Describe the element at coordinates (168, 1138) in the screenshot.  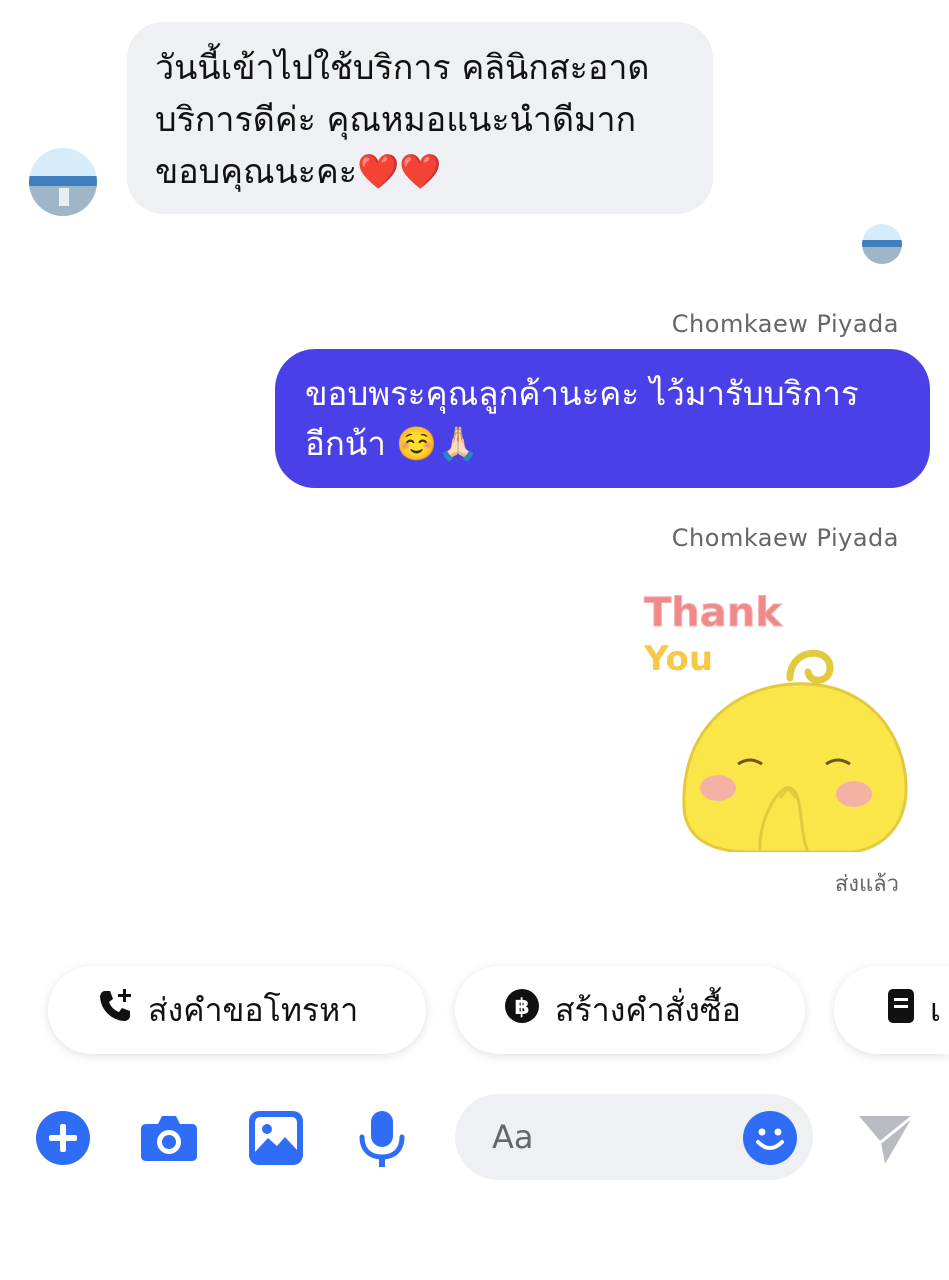
I see `camera-icon` at that location.